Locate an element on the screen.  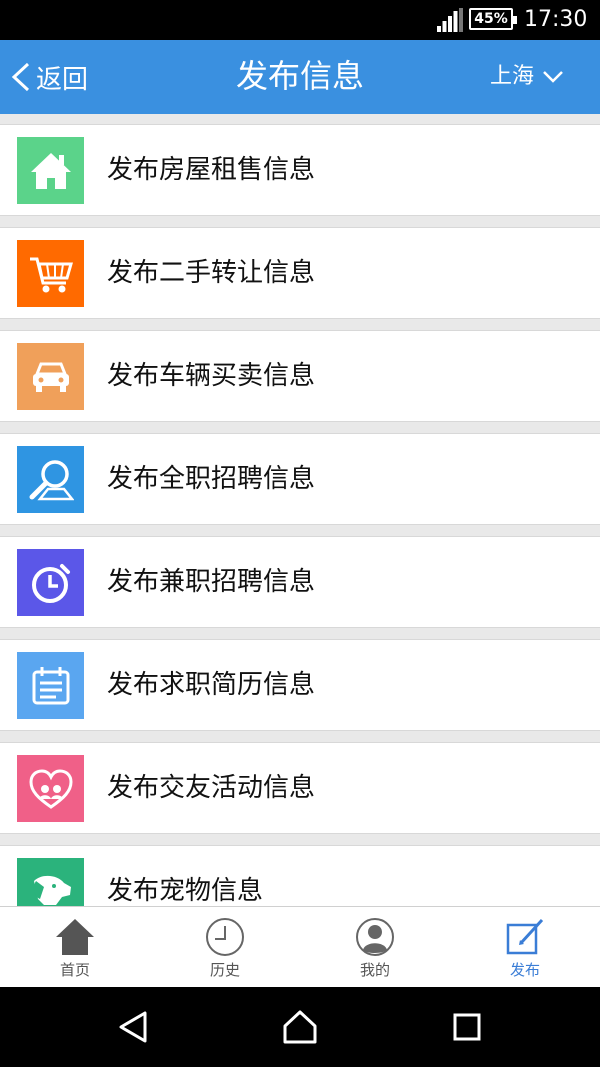
list-item-house: 发布房屋租售信息 is located at coordinates (300, 170).